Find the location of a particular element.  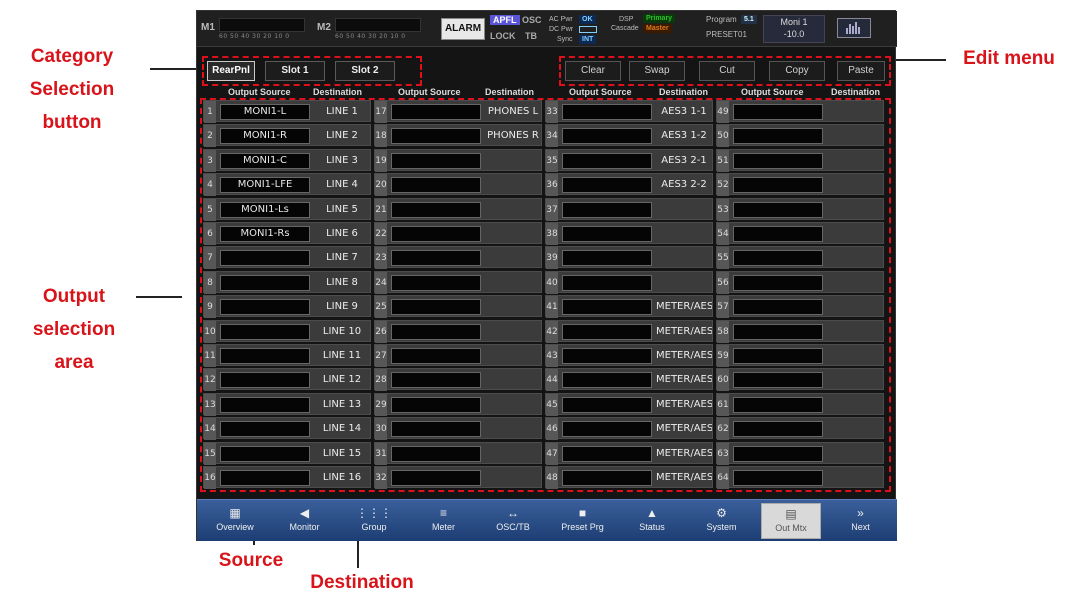

output-row: 19 is located at coordinates (458, 160).